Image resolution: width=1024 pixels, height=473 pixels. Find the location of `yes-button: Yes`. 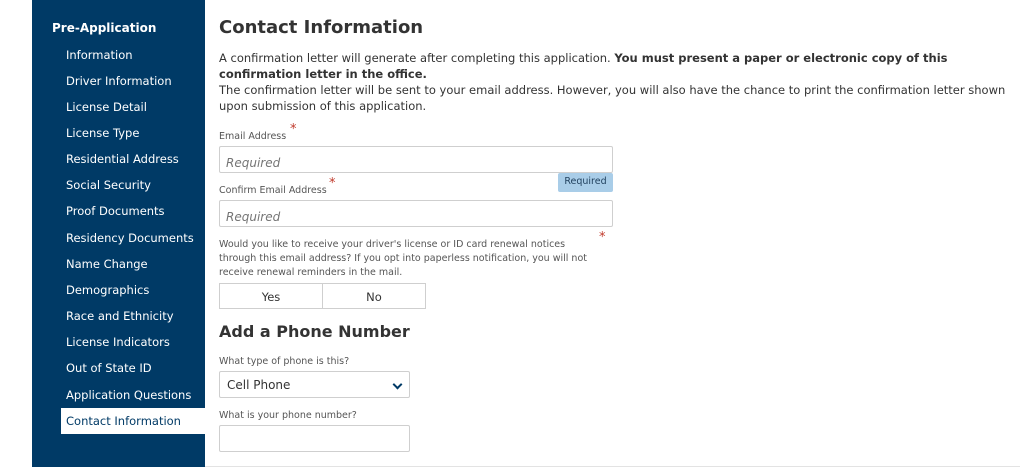

yes-button: Yes is located at coordinates (271, 296).